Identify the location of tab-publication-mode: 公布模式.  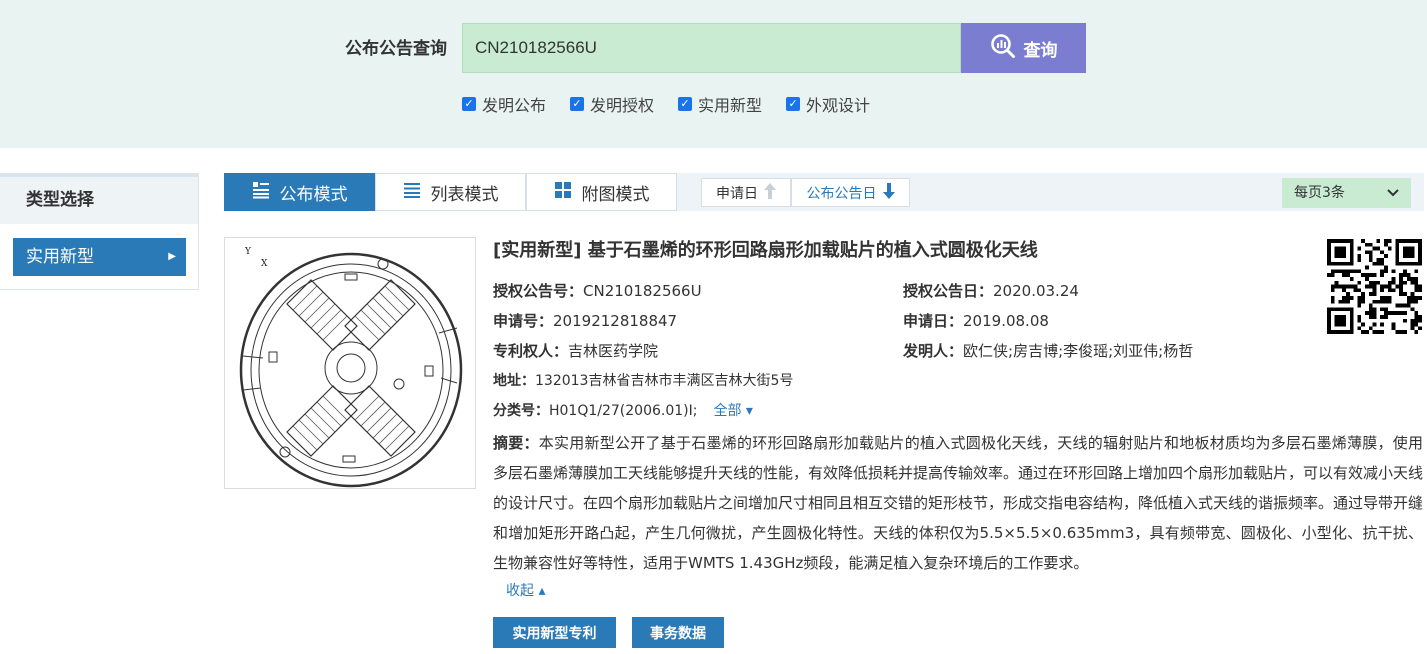
(299, 192).